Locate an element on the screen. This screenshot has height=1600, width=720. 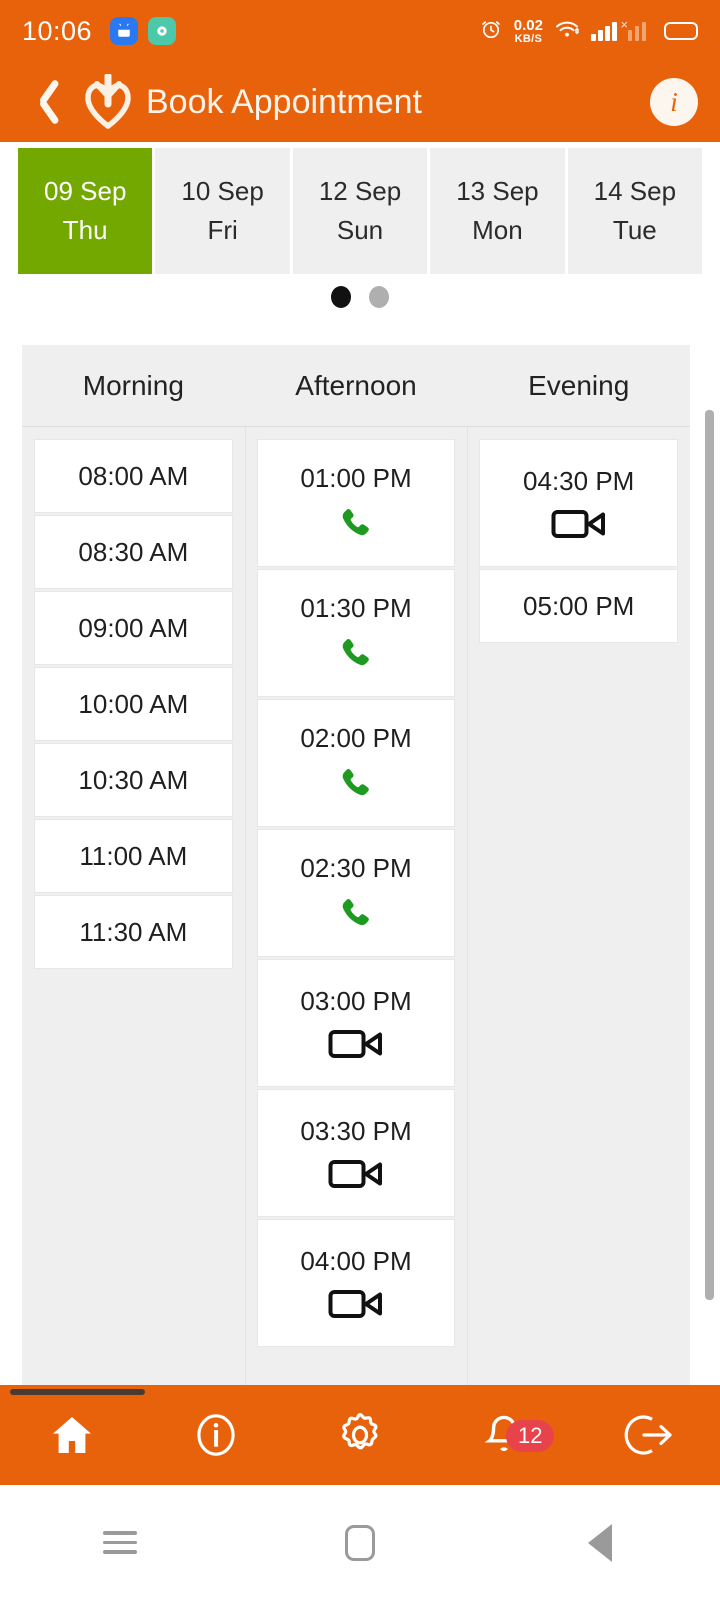
vertical-scrollbar is located at coordinates (709, 855).